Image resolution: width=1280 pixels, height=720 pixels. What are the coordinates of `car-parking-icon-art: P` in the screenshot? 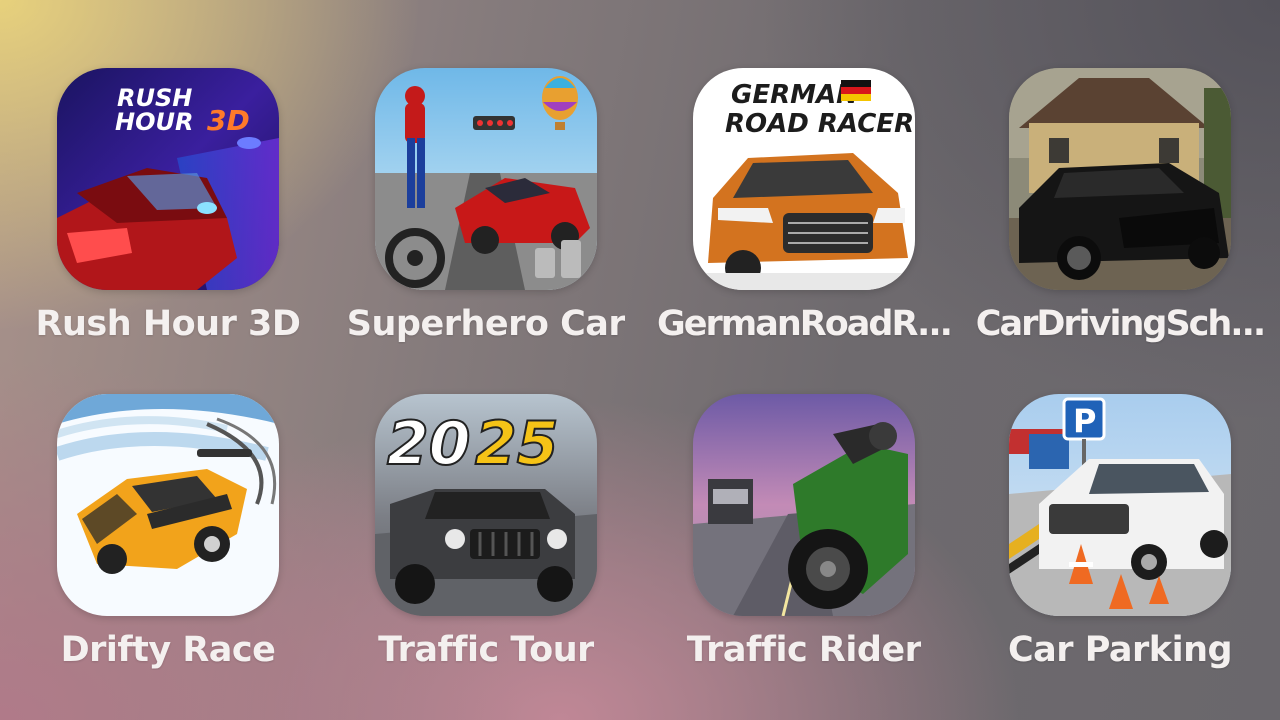 It's located at (1120, 505).